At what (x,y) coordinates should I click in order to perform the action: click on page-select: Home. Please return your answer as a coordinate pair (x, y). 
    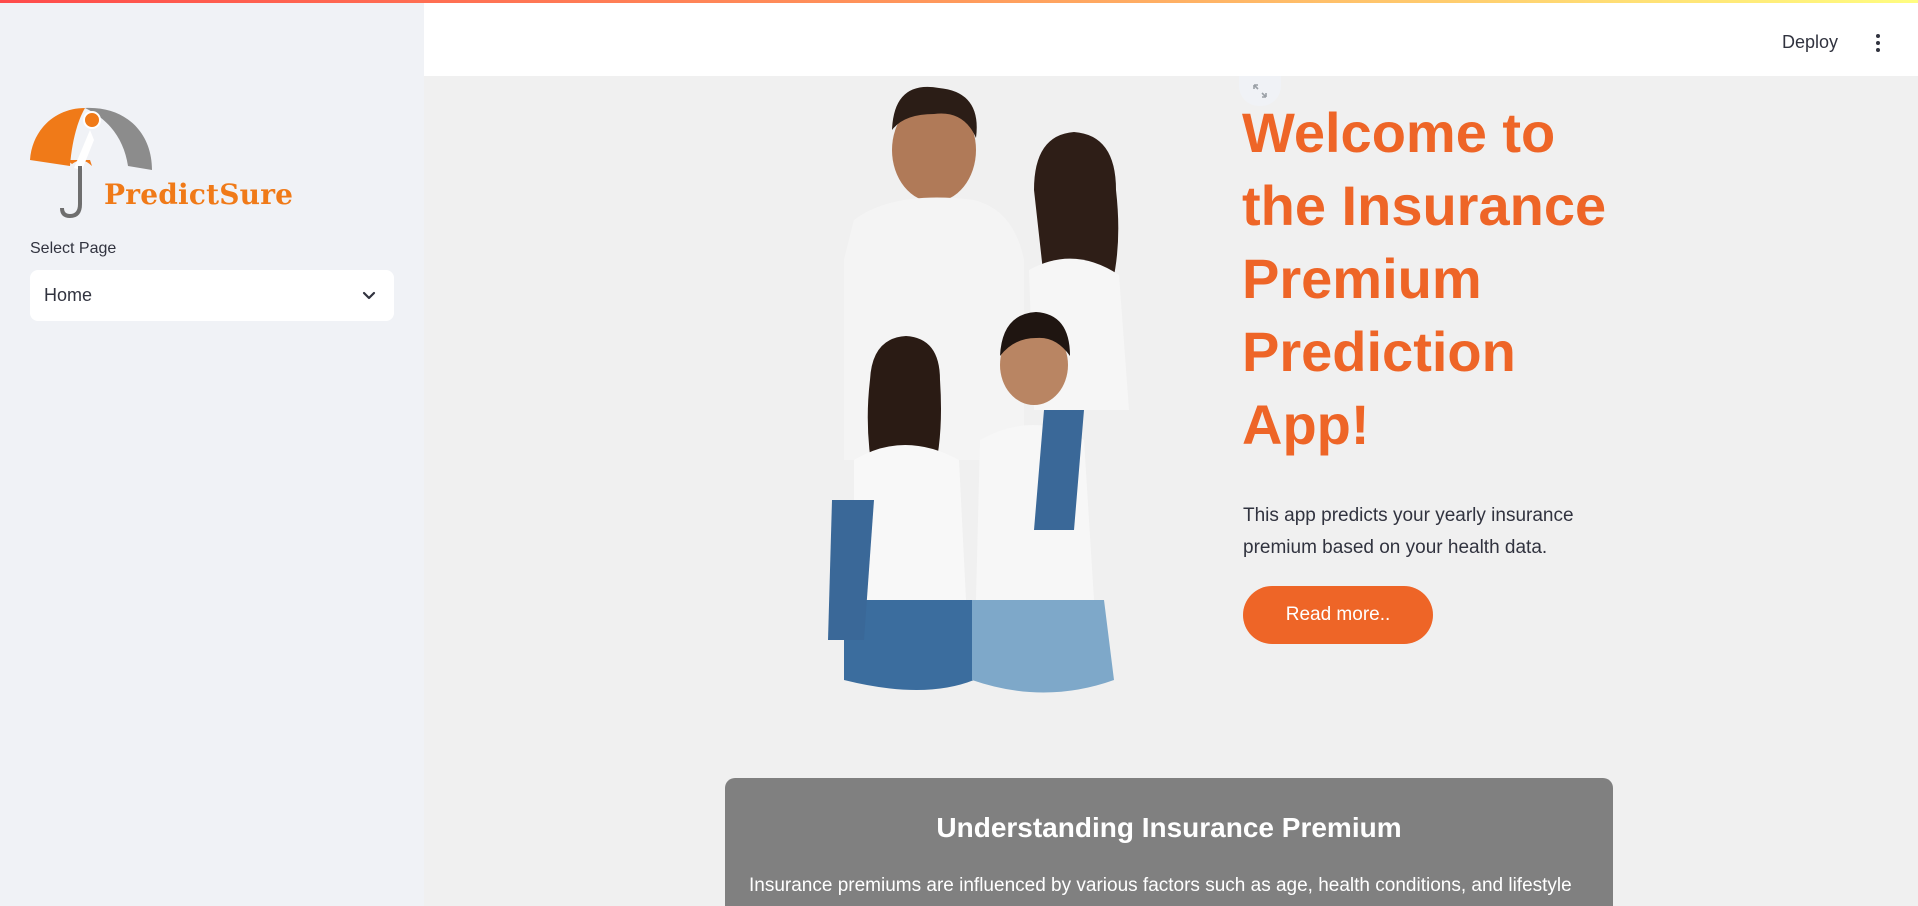
    Looking at the image, I should click on (212, 295).